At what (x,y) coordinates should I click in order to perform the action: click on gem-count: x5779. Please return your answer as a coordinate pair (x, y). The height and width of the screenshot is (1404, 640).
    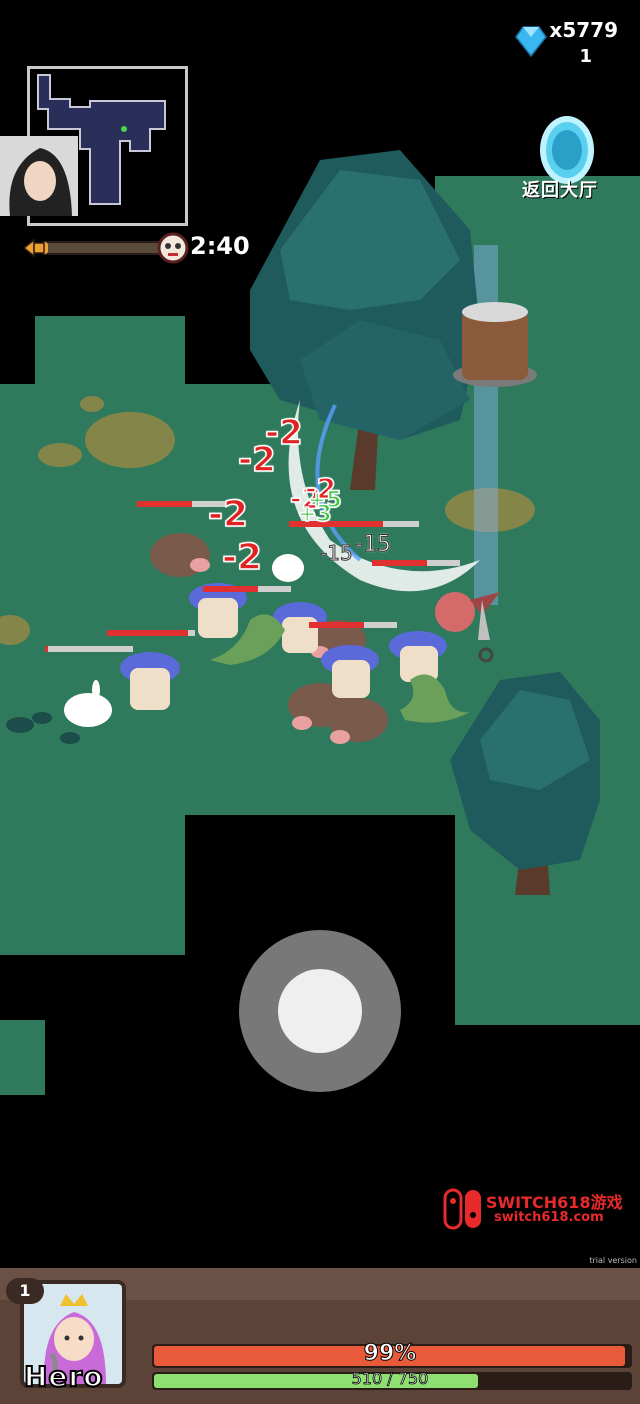
    Looking at the image, I should click on (583, 30).